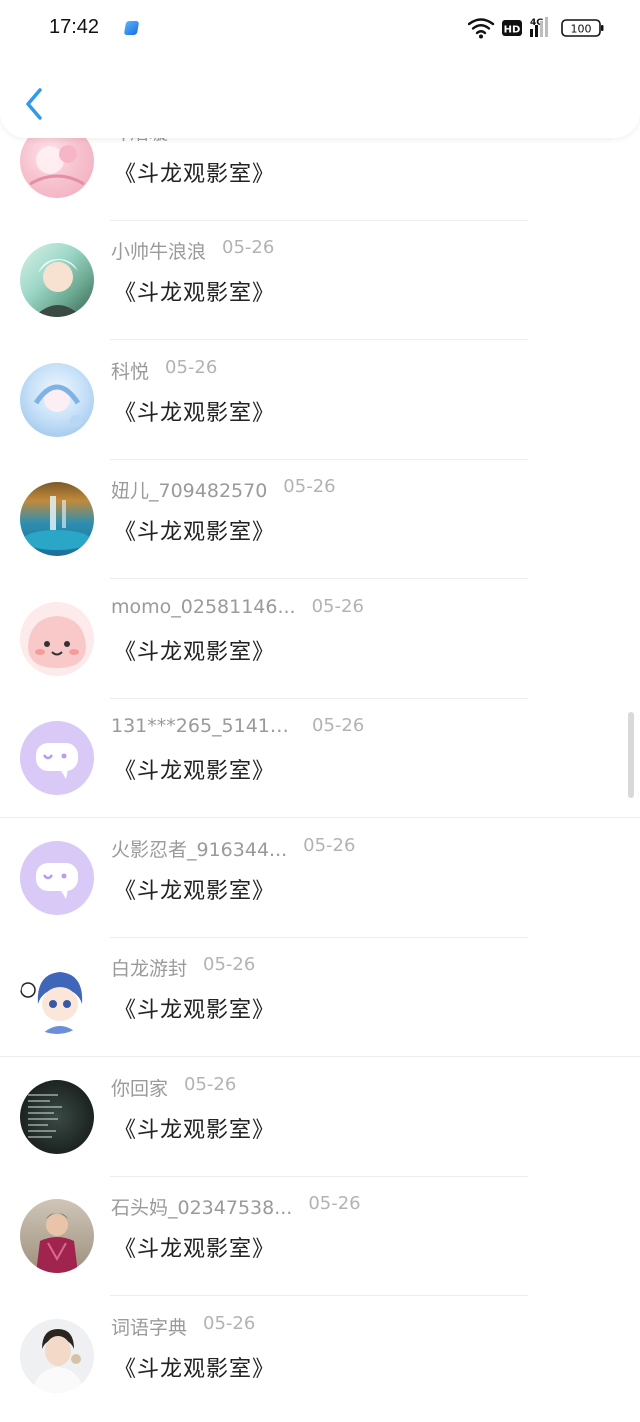 The width and height of the screenshot is (640, 1422). I want to click on status-icons: HD 4G 100, so click(536, 28).